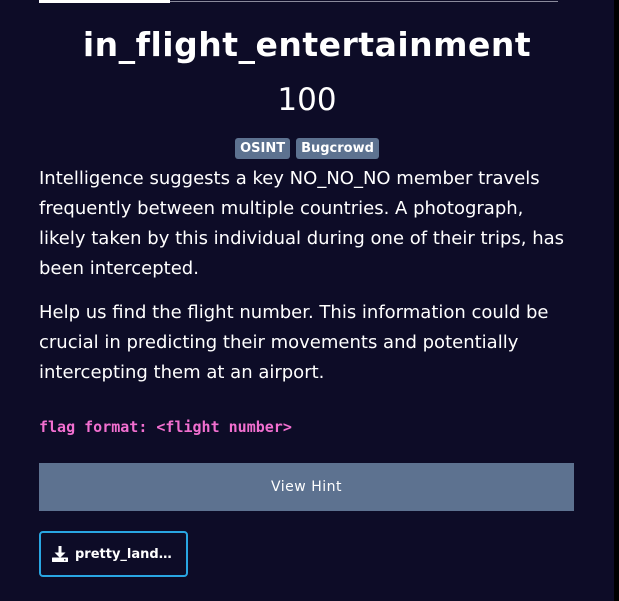  Describe the element at coordinates (104, 1) in the screenshot. I see `active-tab-indicator` at that location.